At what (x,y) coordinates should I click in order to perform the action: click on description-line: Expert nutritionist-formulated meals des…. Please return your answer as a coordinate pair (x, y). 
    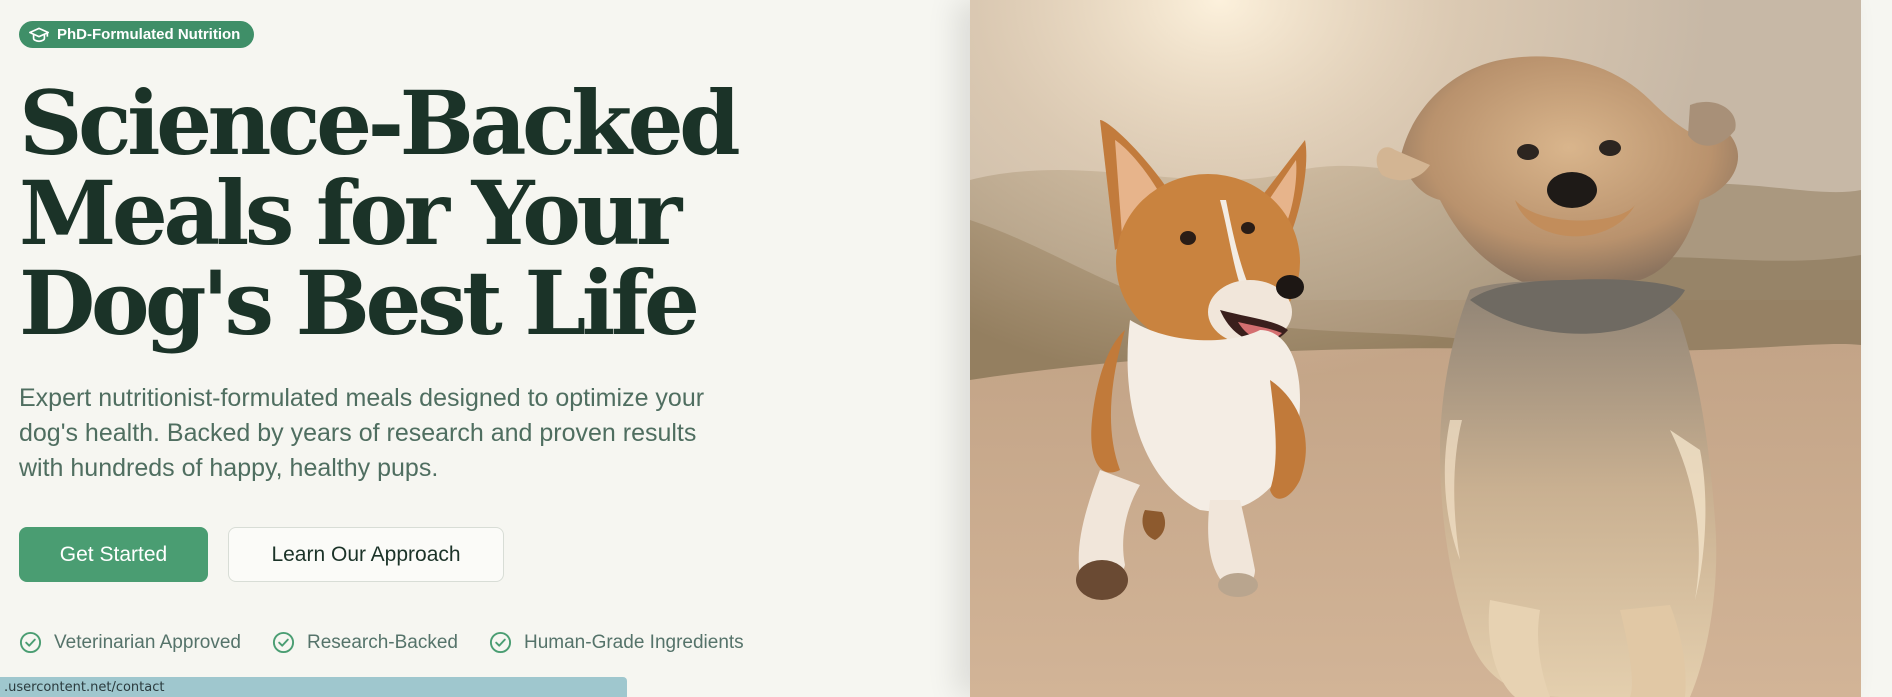
    Looking at the image, I should click on (362, 398).